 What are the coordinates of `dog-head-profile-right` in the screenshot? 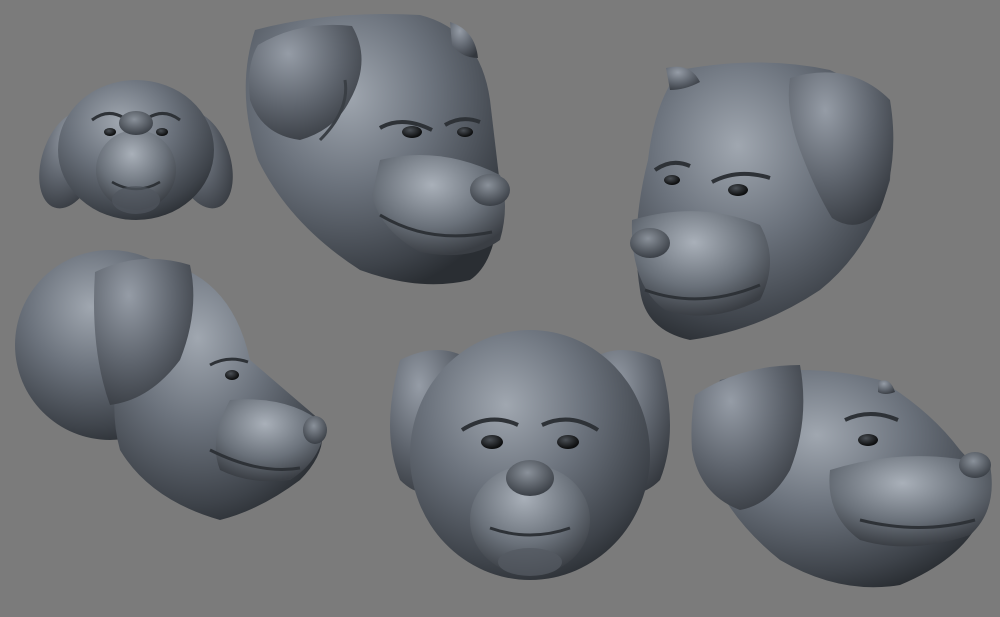 It's located at (171, 385).